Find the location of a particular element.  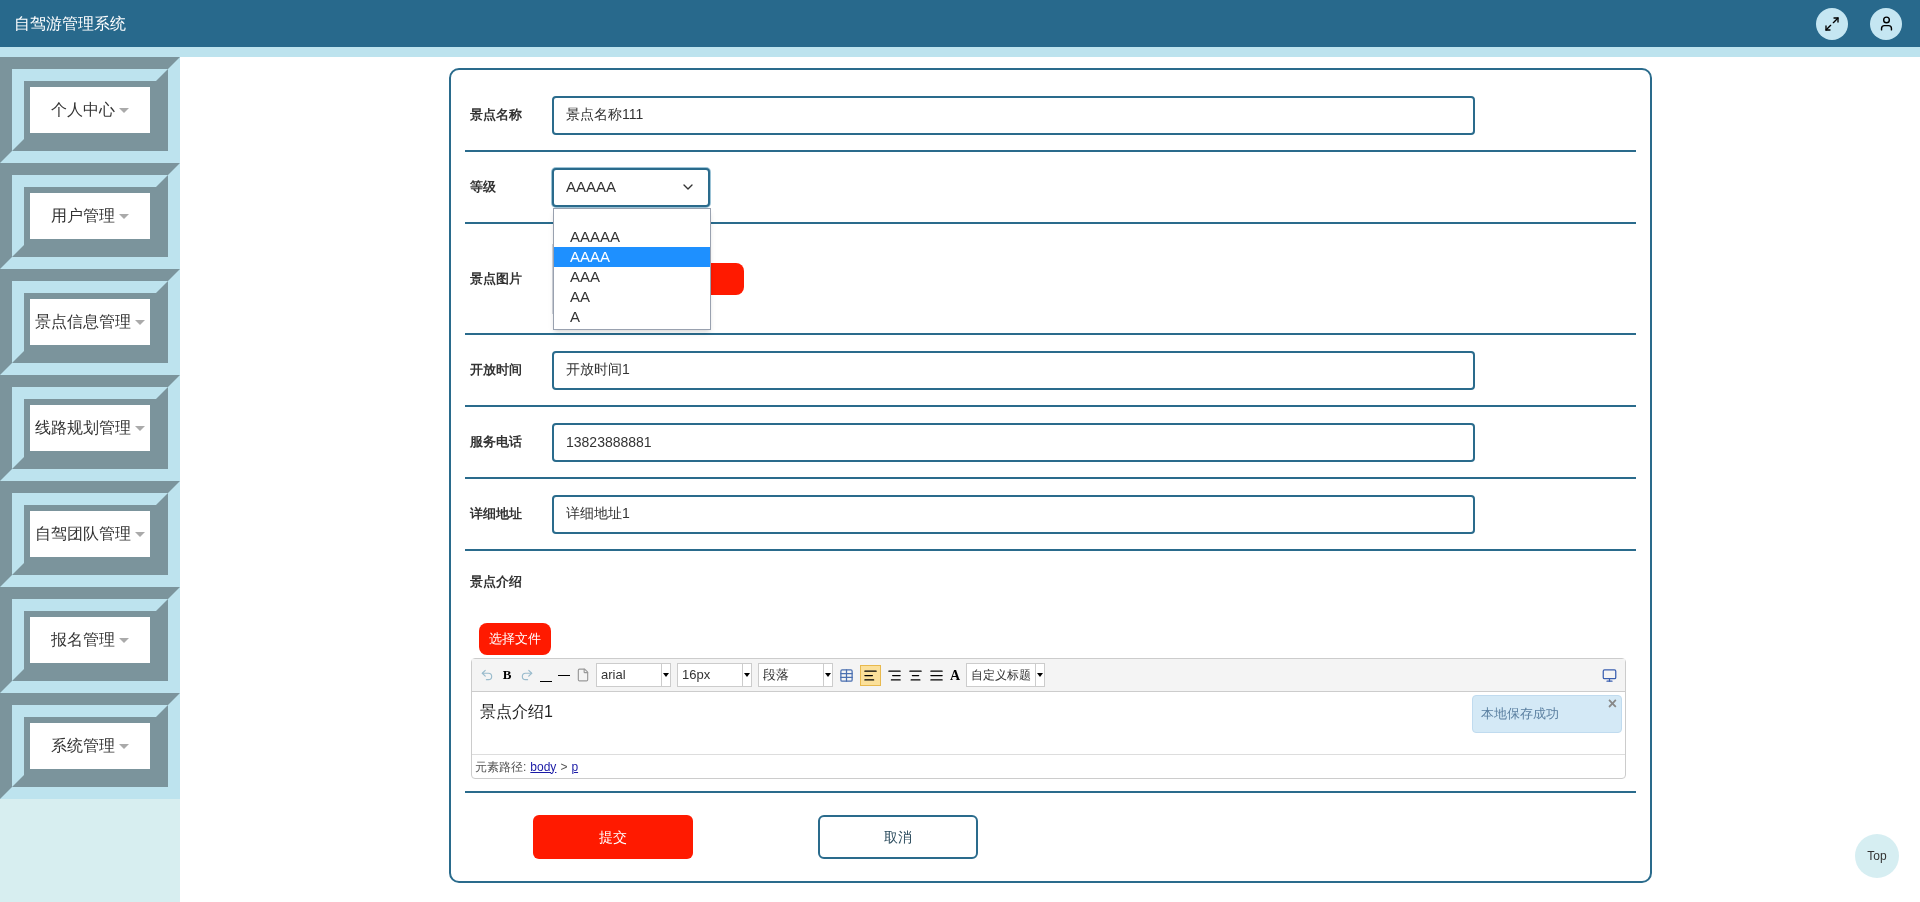

fullscreen-button is located at coordinates (1832, 23).